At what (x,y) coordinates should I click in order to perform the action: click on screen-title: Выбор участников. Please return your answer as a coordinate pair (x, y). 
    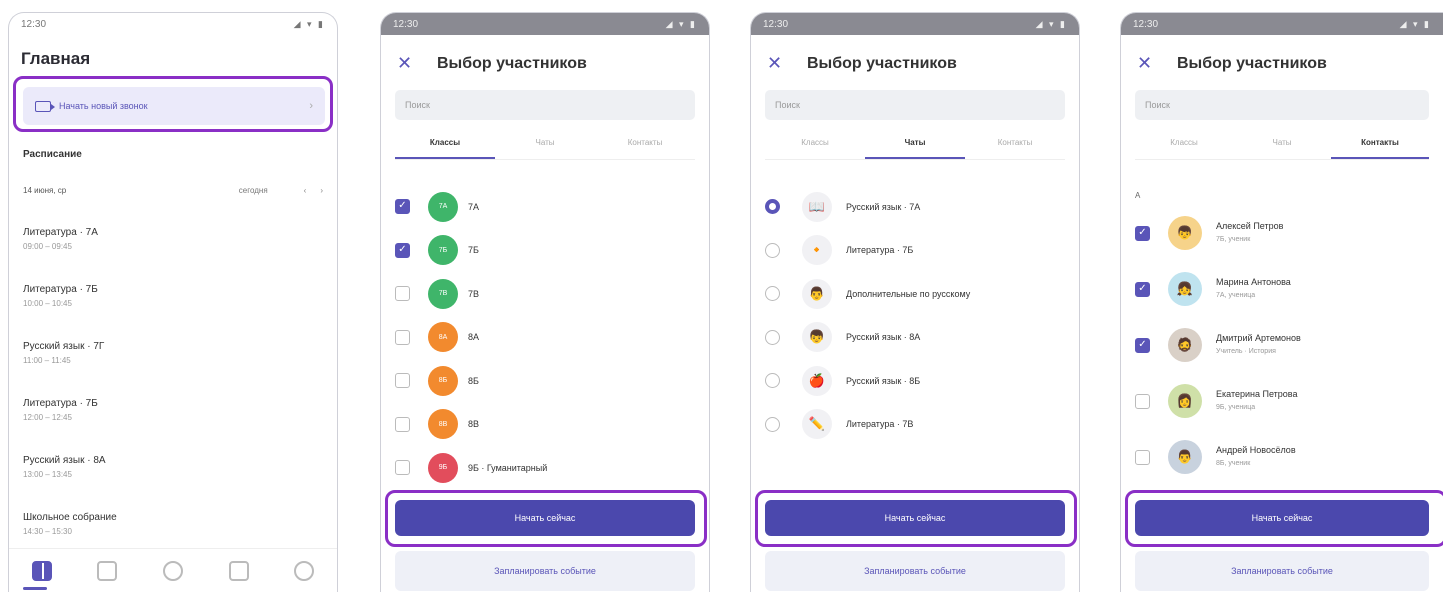
    Looking at the image, I should click on (882, 63).